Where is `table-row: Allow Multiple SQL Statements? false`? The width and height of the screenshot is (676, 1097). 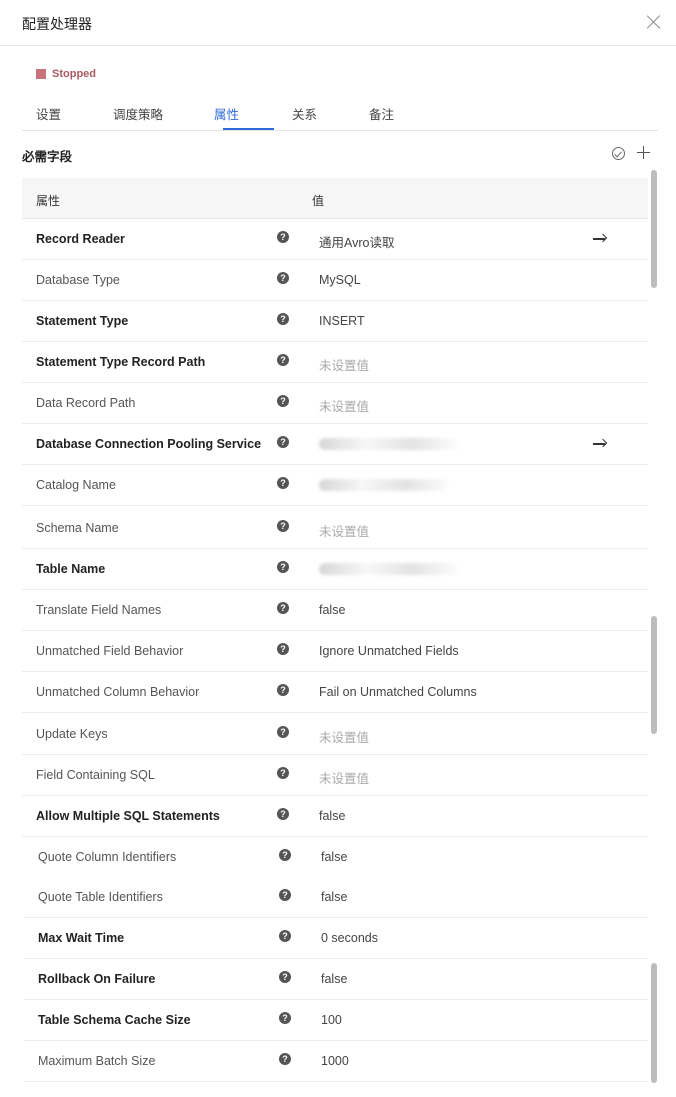 table-row: Allow Multiple SQL Statements? false is located at coordinates (335, 816).